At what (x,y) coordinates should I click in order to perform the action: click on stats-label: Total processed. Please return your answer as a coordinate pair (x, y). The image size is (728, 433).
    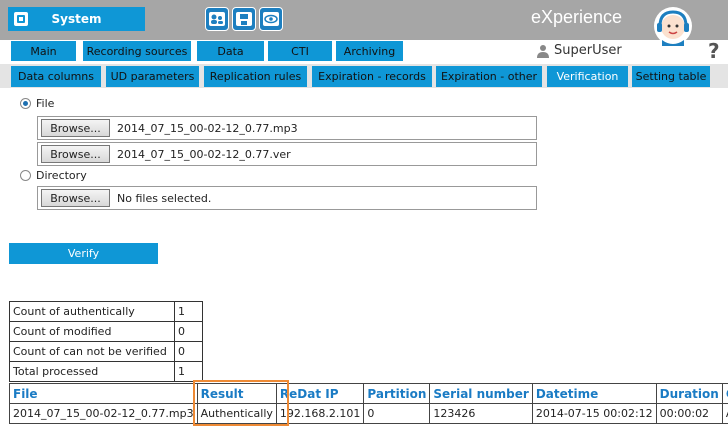
    Looking at the image, I should click on (92, 371).